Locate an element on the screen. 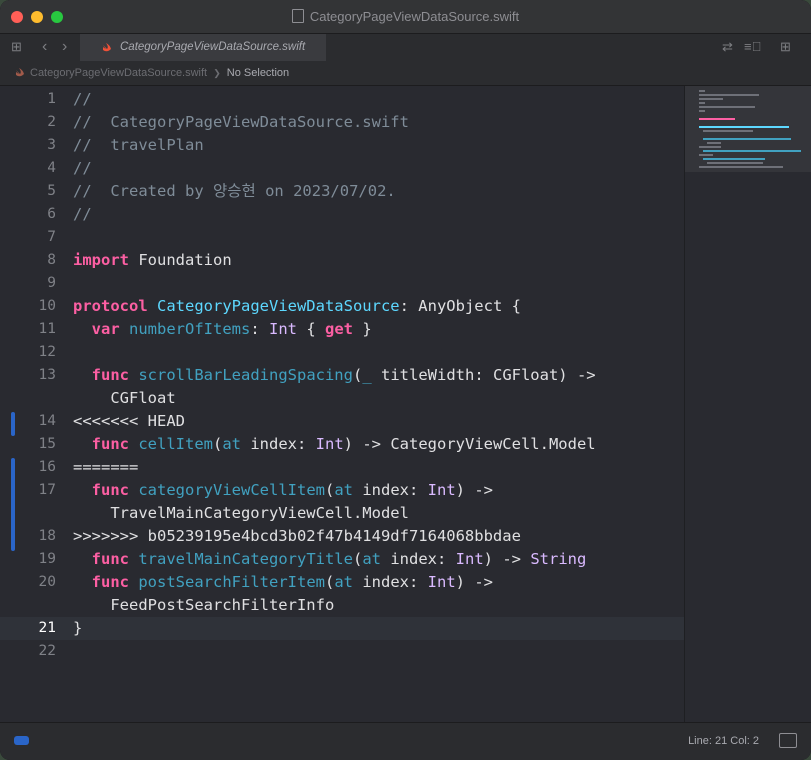 The image size is (811, 760). code-line: 11 var numberOfItems: Int { get } is located at coordinates (342, 329).